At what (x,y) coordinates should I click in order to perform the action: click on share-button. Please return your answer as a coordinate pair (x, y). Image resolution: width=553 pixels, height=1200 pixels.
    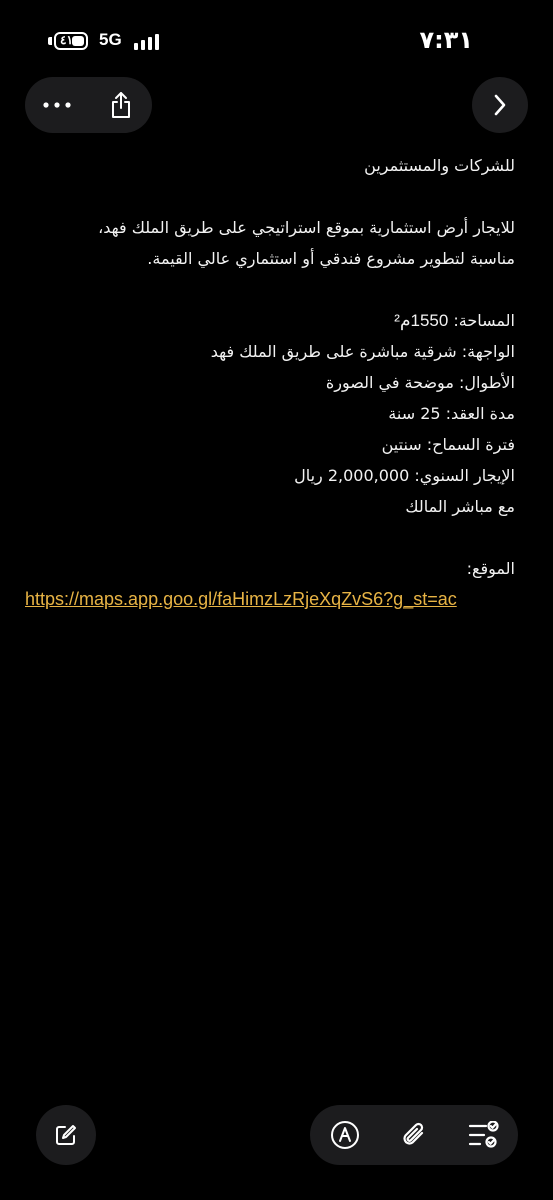
    Looking at the image, I should click on (120, 105).